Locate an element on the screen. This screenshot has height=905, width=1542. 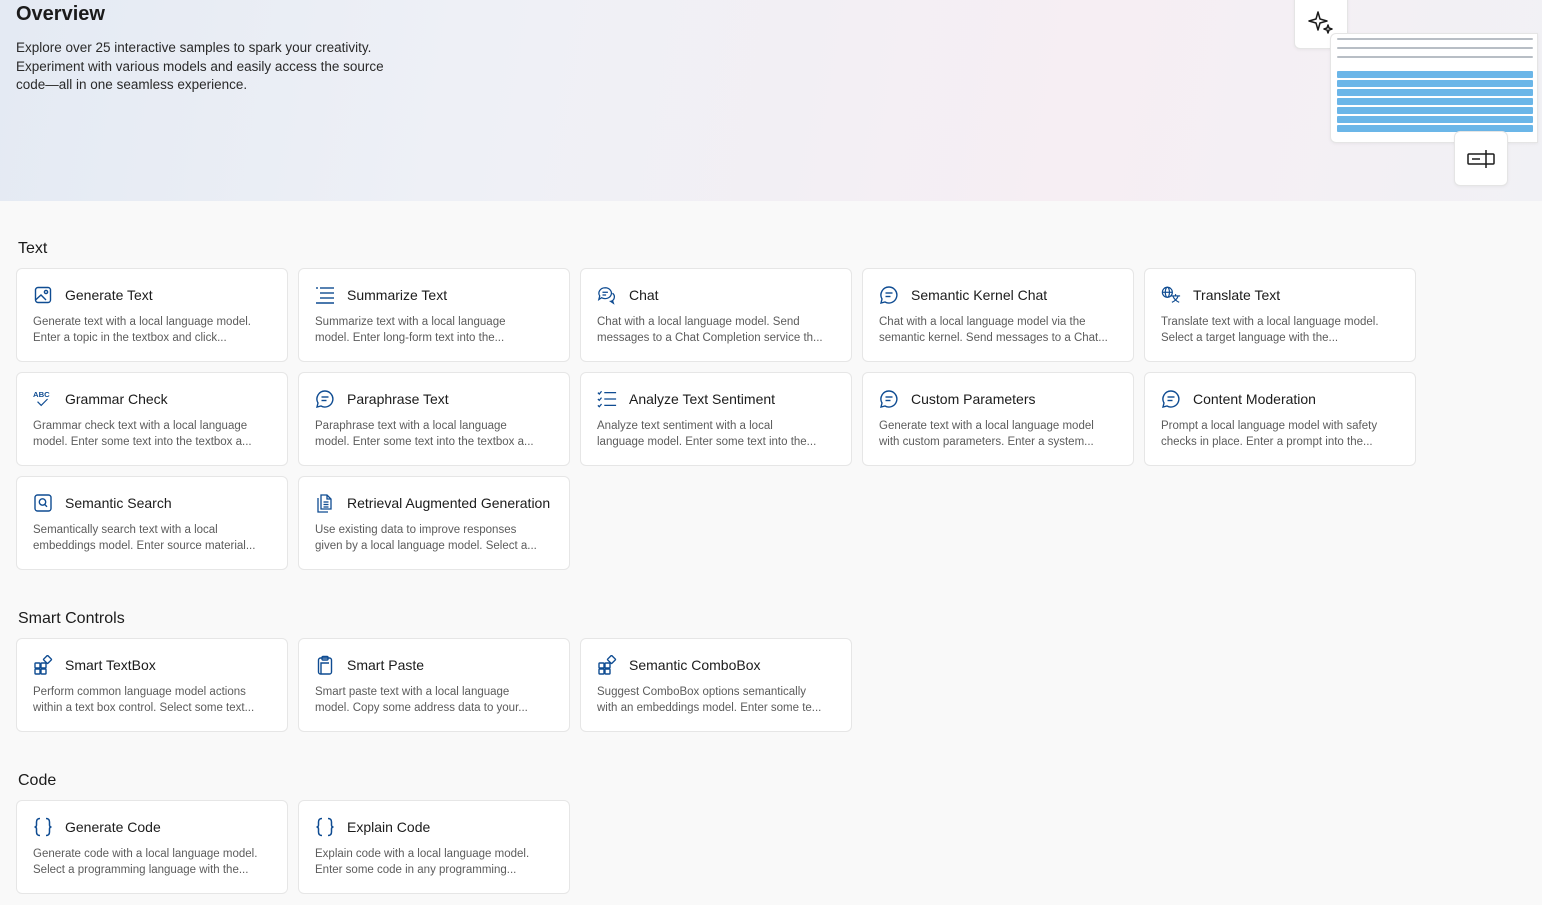
page-title: Overview is located at coordinates (60, 14).